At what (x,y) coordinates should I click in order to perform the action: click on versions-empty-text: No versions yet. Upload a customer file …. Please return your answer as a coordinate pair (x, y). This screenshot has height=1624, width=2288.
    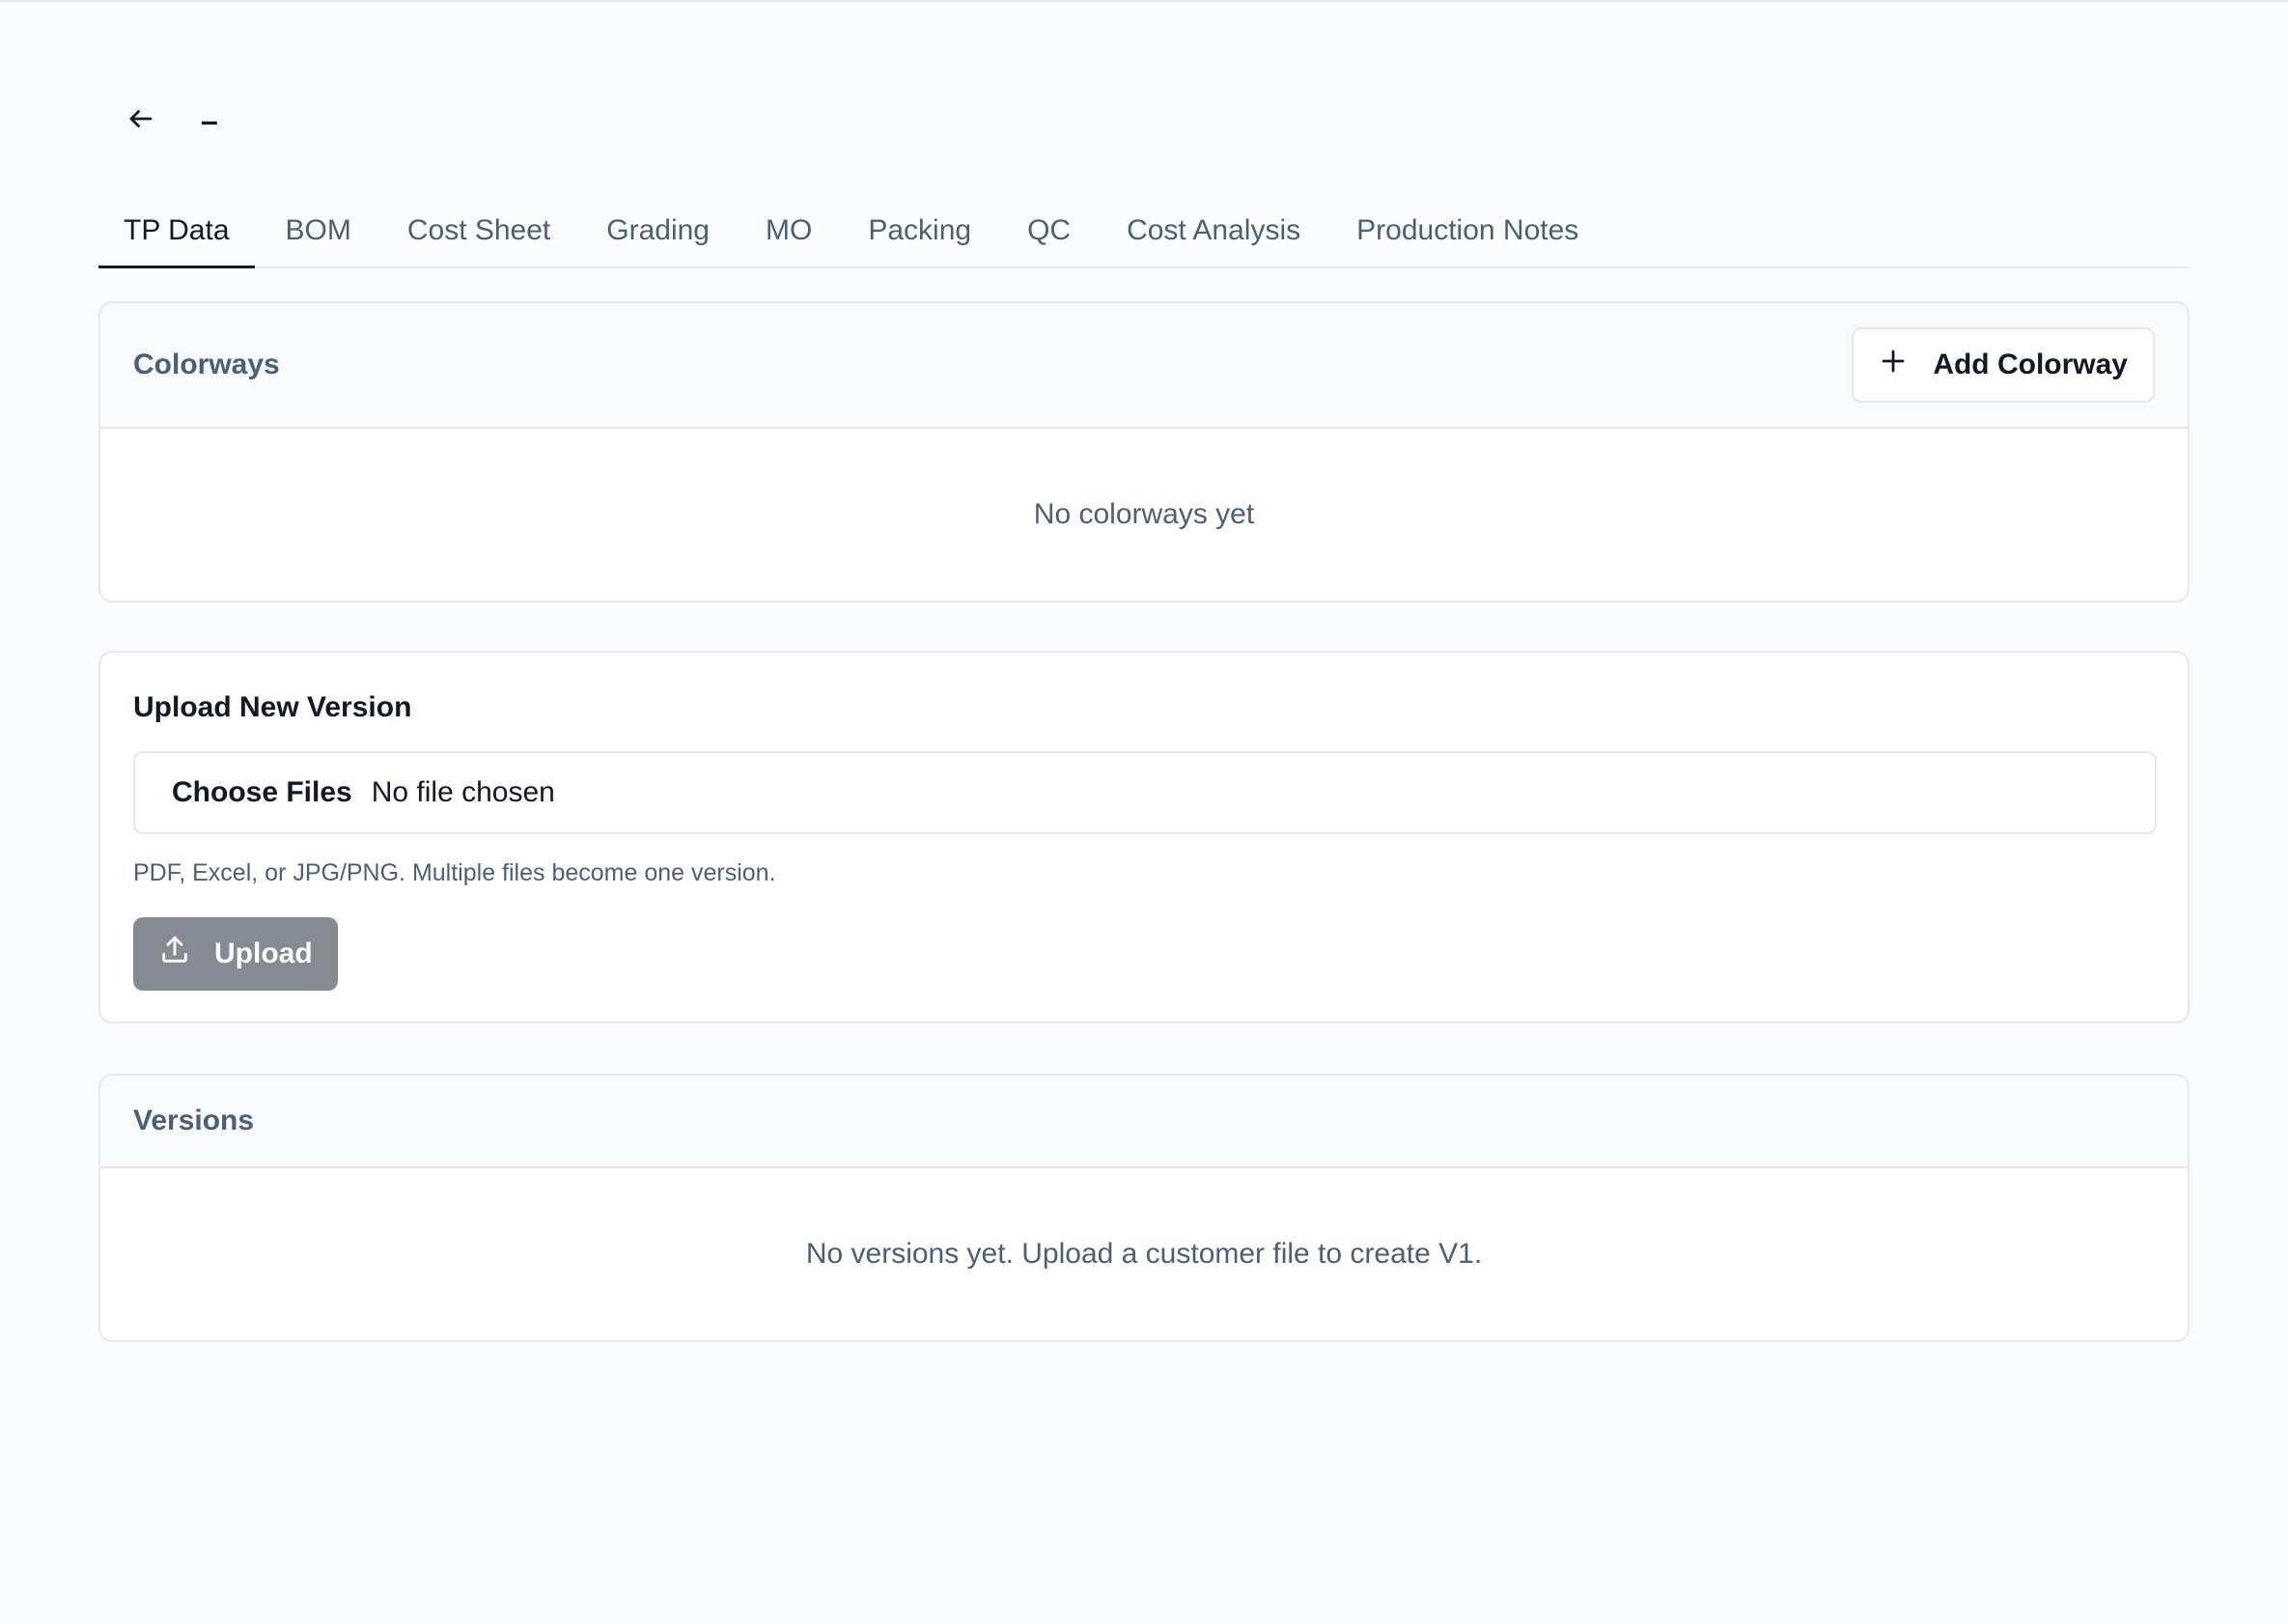
    Looking at the image, I should click on (1144, 1254).